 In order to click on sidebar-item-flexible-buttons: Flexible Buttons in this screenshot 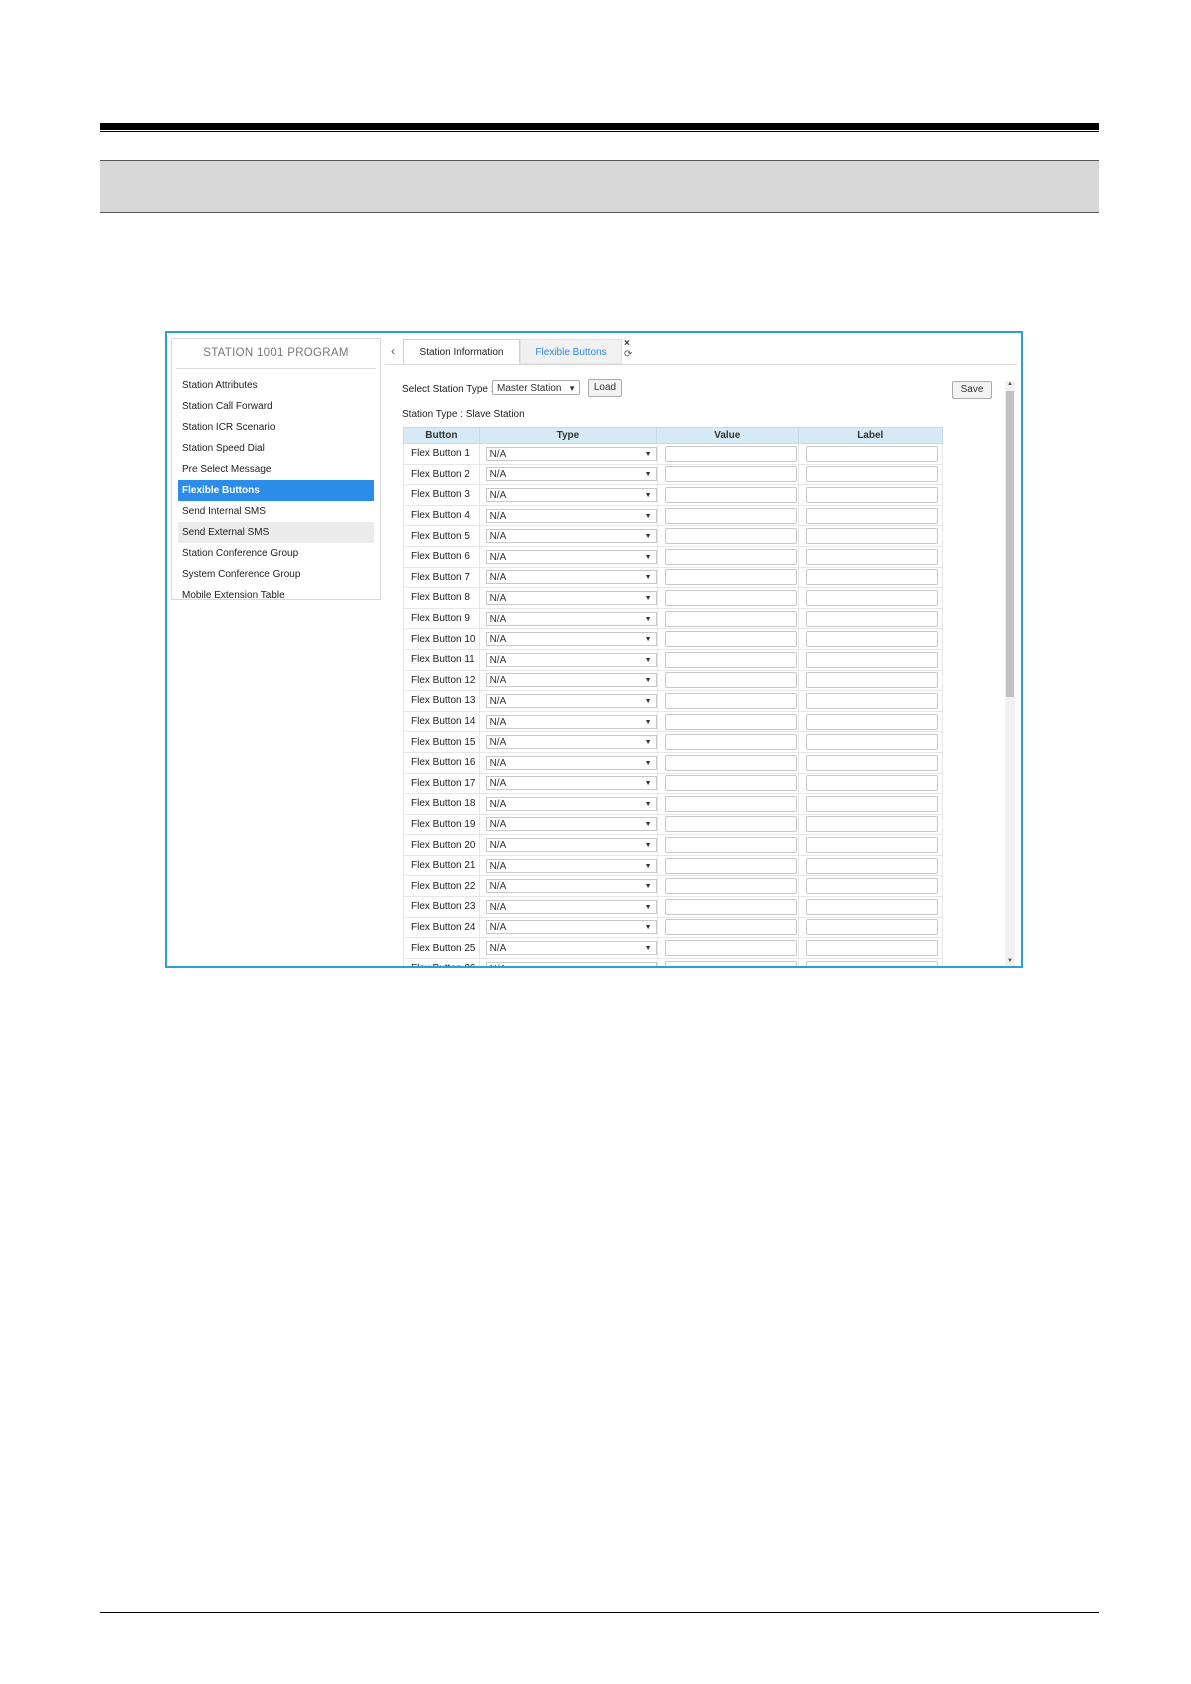, I will do `click(276, 490)`.